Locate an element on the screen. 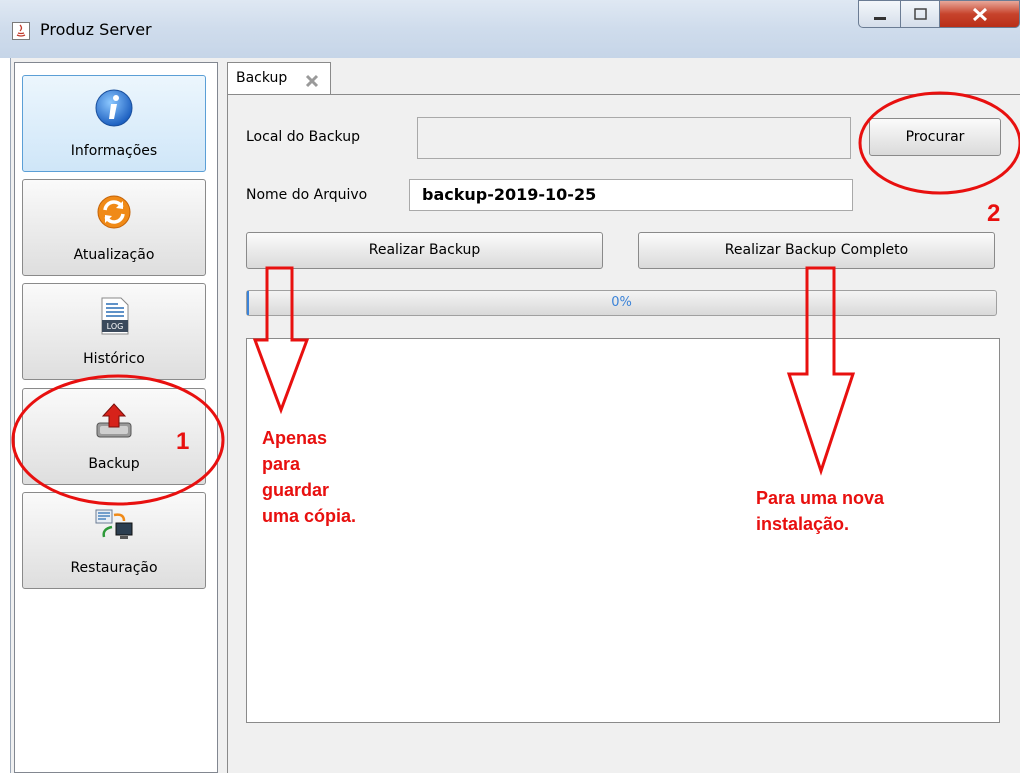 Image resolution: width=1020 pixels, height=773 pixels. progress-bar: 0% is located at coordinates (621, 303).